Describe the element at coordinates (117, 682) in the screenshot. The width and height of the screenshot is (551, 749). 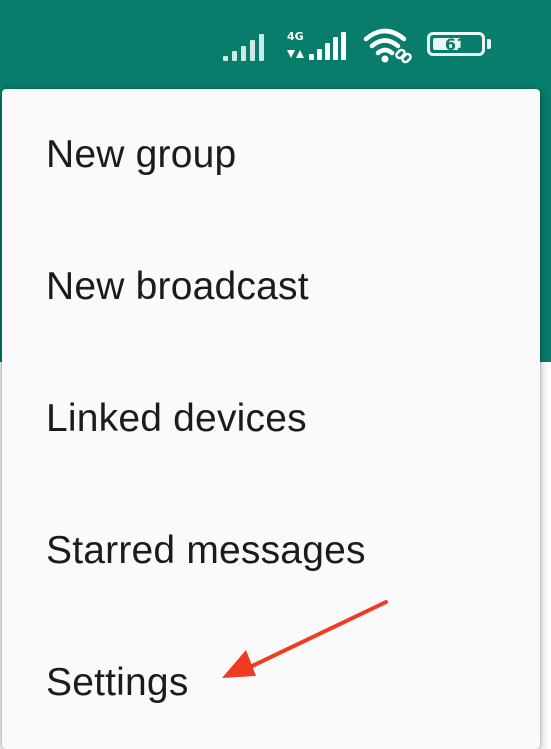
I see `menu-item-label: Settings` at that location.